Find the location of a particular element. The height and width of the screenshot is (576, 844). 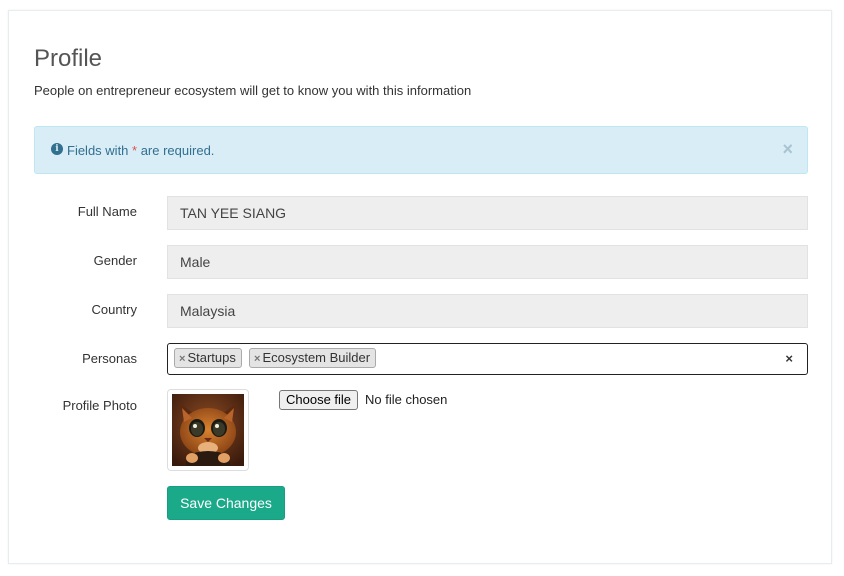

persona-tag-label: Ecosystem Builder is located at coordinates (316, 357).